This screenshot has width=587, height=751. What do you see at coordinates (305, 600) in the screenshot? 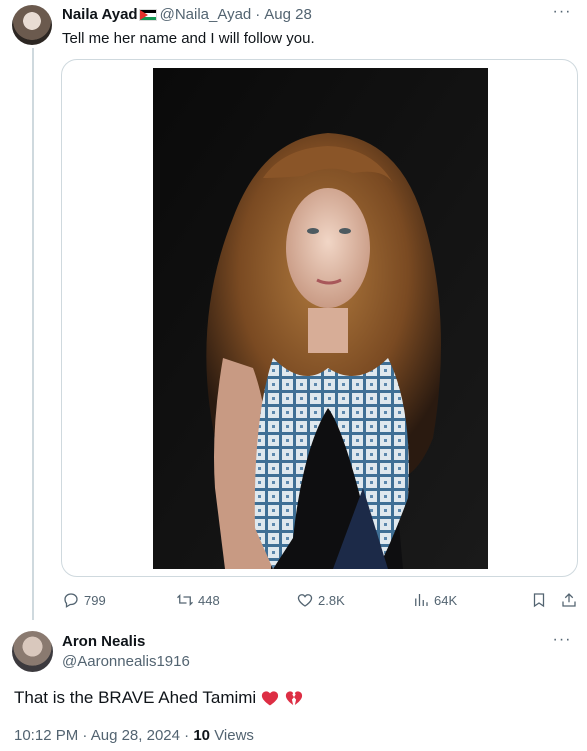
I see `heart-icon` at bounding box center [305, 600].